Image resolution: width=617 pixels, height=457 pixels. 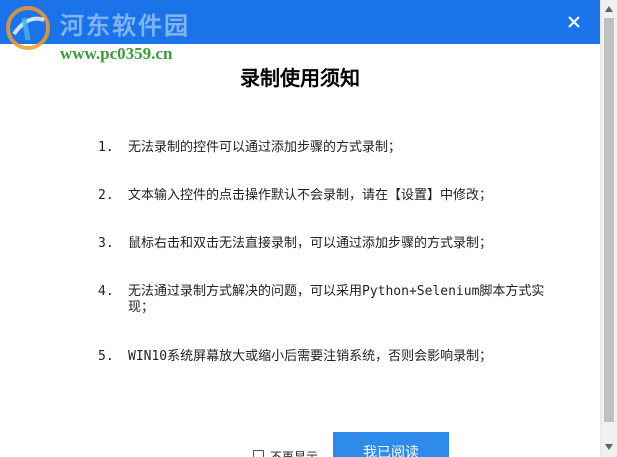 What do you see at coordinates (333, 373) in the screenshot?
I see `list-item: 5. WIN10系统屏幕放大或缩小后需要注销系统，否则会影响录制；` at bounding box center [333, 373].